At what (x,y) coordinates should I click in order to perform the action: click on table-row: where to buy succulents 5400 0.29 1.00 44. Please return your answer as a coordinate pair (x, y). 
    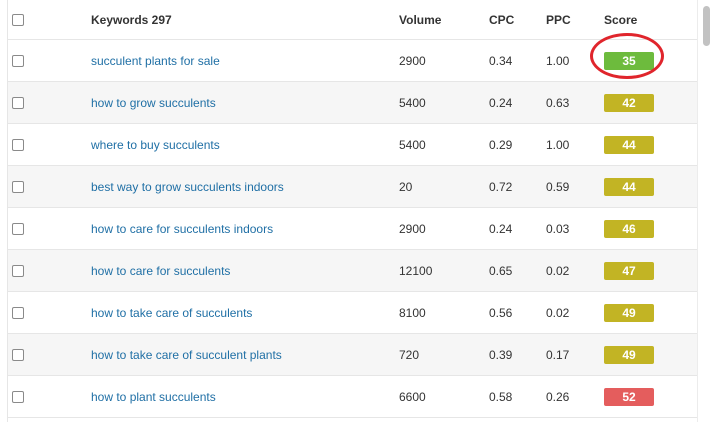
    Looking at the image, I should click on (352, 145).